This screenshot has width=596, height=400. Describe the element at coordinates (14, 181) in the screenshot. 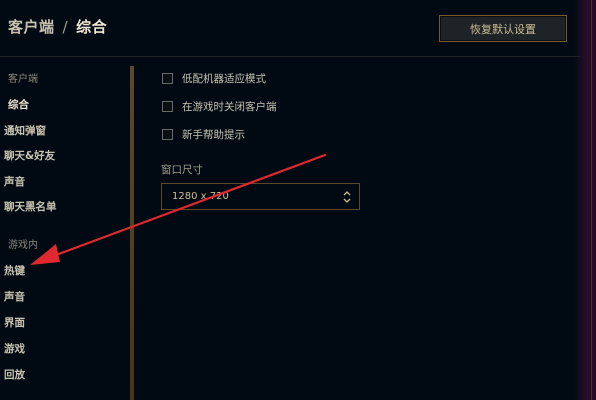

I see `sidebar-item-client-sound: 声音` at that location.